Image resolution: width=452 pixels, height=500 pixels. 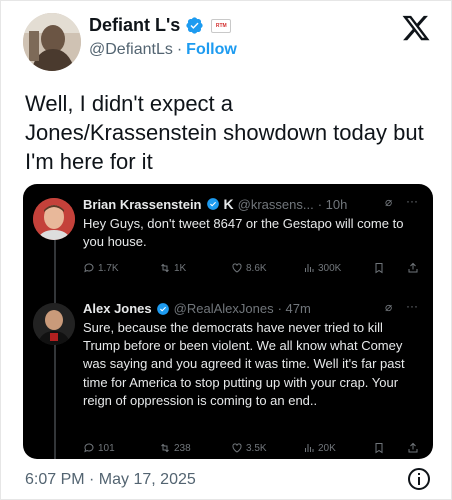 What do you see at coordinates (228, 204) in the screenshot?
I see `k-affiliate-icon: K` at bounding box center [228, 204].